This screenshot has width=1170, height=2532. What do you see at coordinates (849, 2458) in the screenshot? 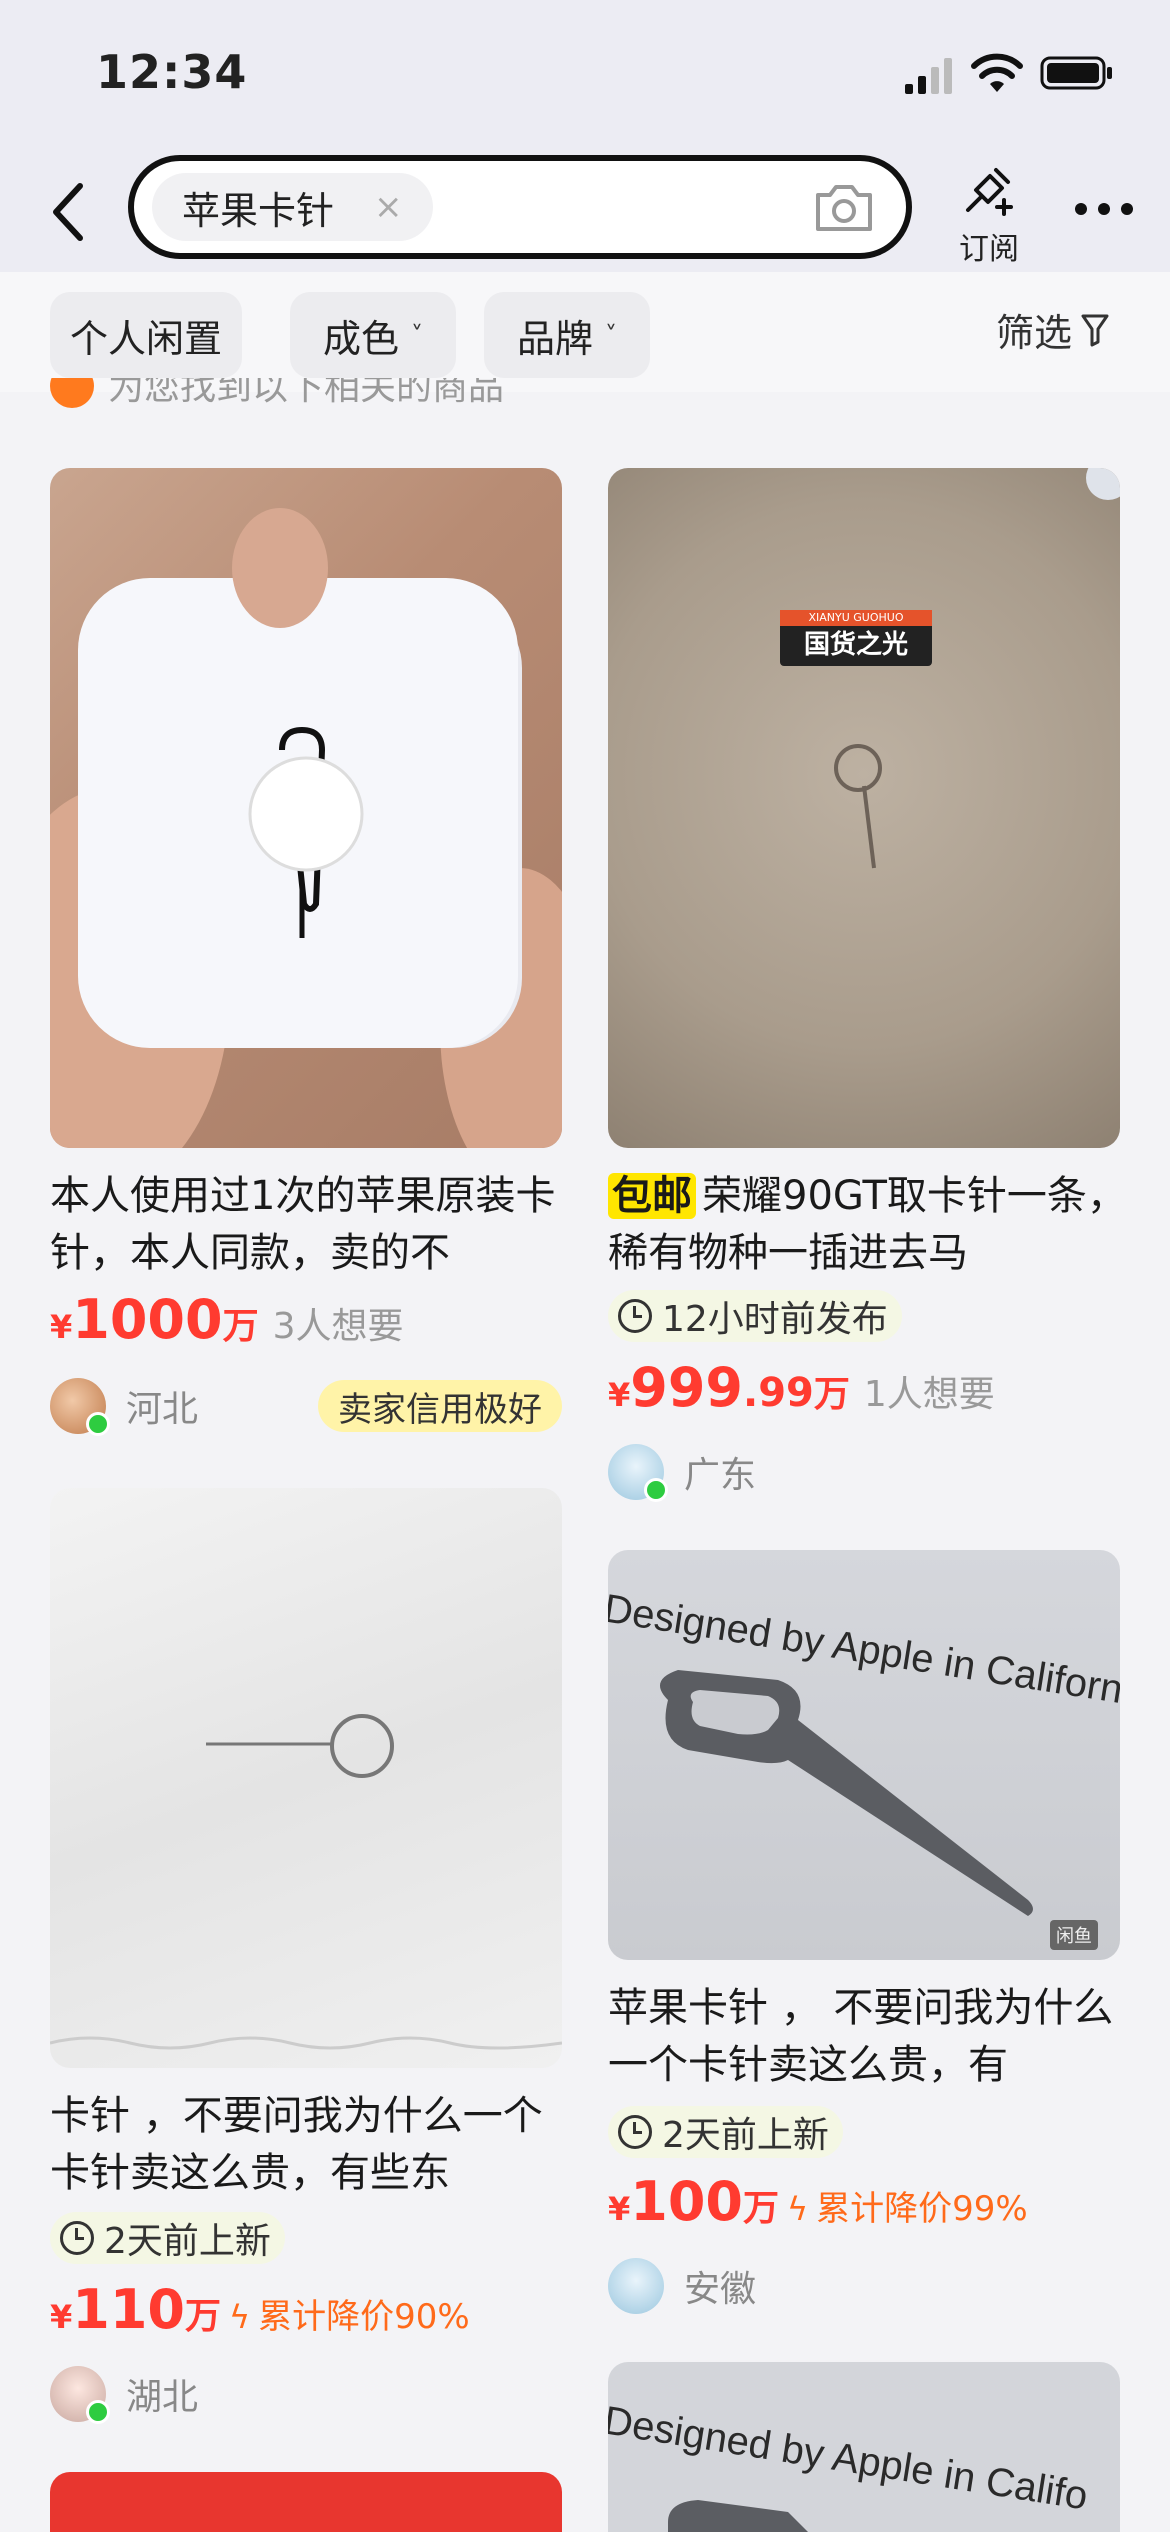
I see `img-engraving: Designed by Apple in Califo` at bounding box center [849, 2458].